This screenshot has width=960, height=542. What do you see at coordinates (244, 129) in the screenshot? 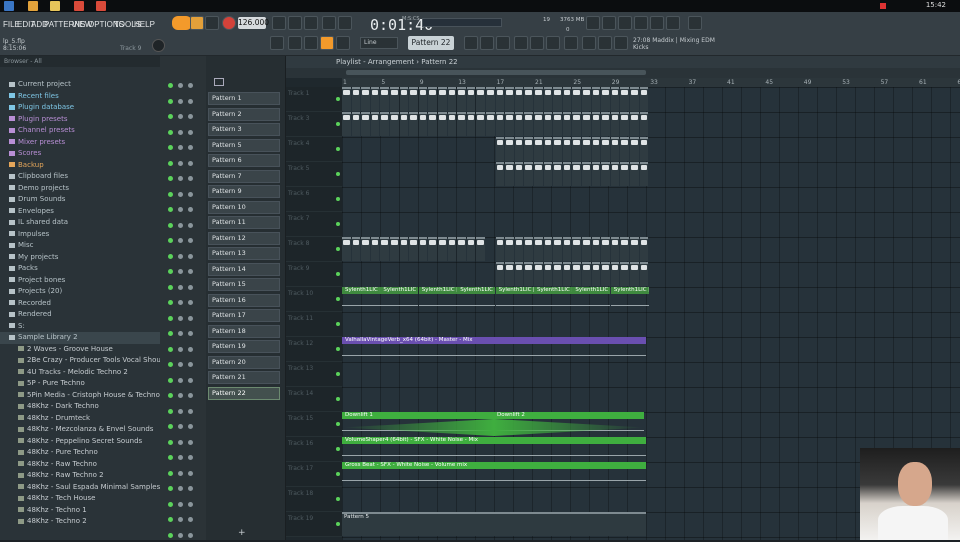
I see `pattern-item: Pattern 3` at bounding box center [244, 129].